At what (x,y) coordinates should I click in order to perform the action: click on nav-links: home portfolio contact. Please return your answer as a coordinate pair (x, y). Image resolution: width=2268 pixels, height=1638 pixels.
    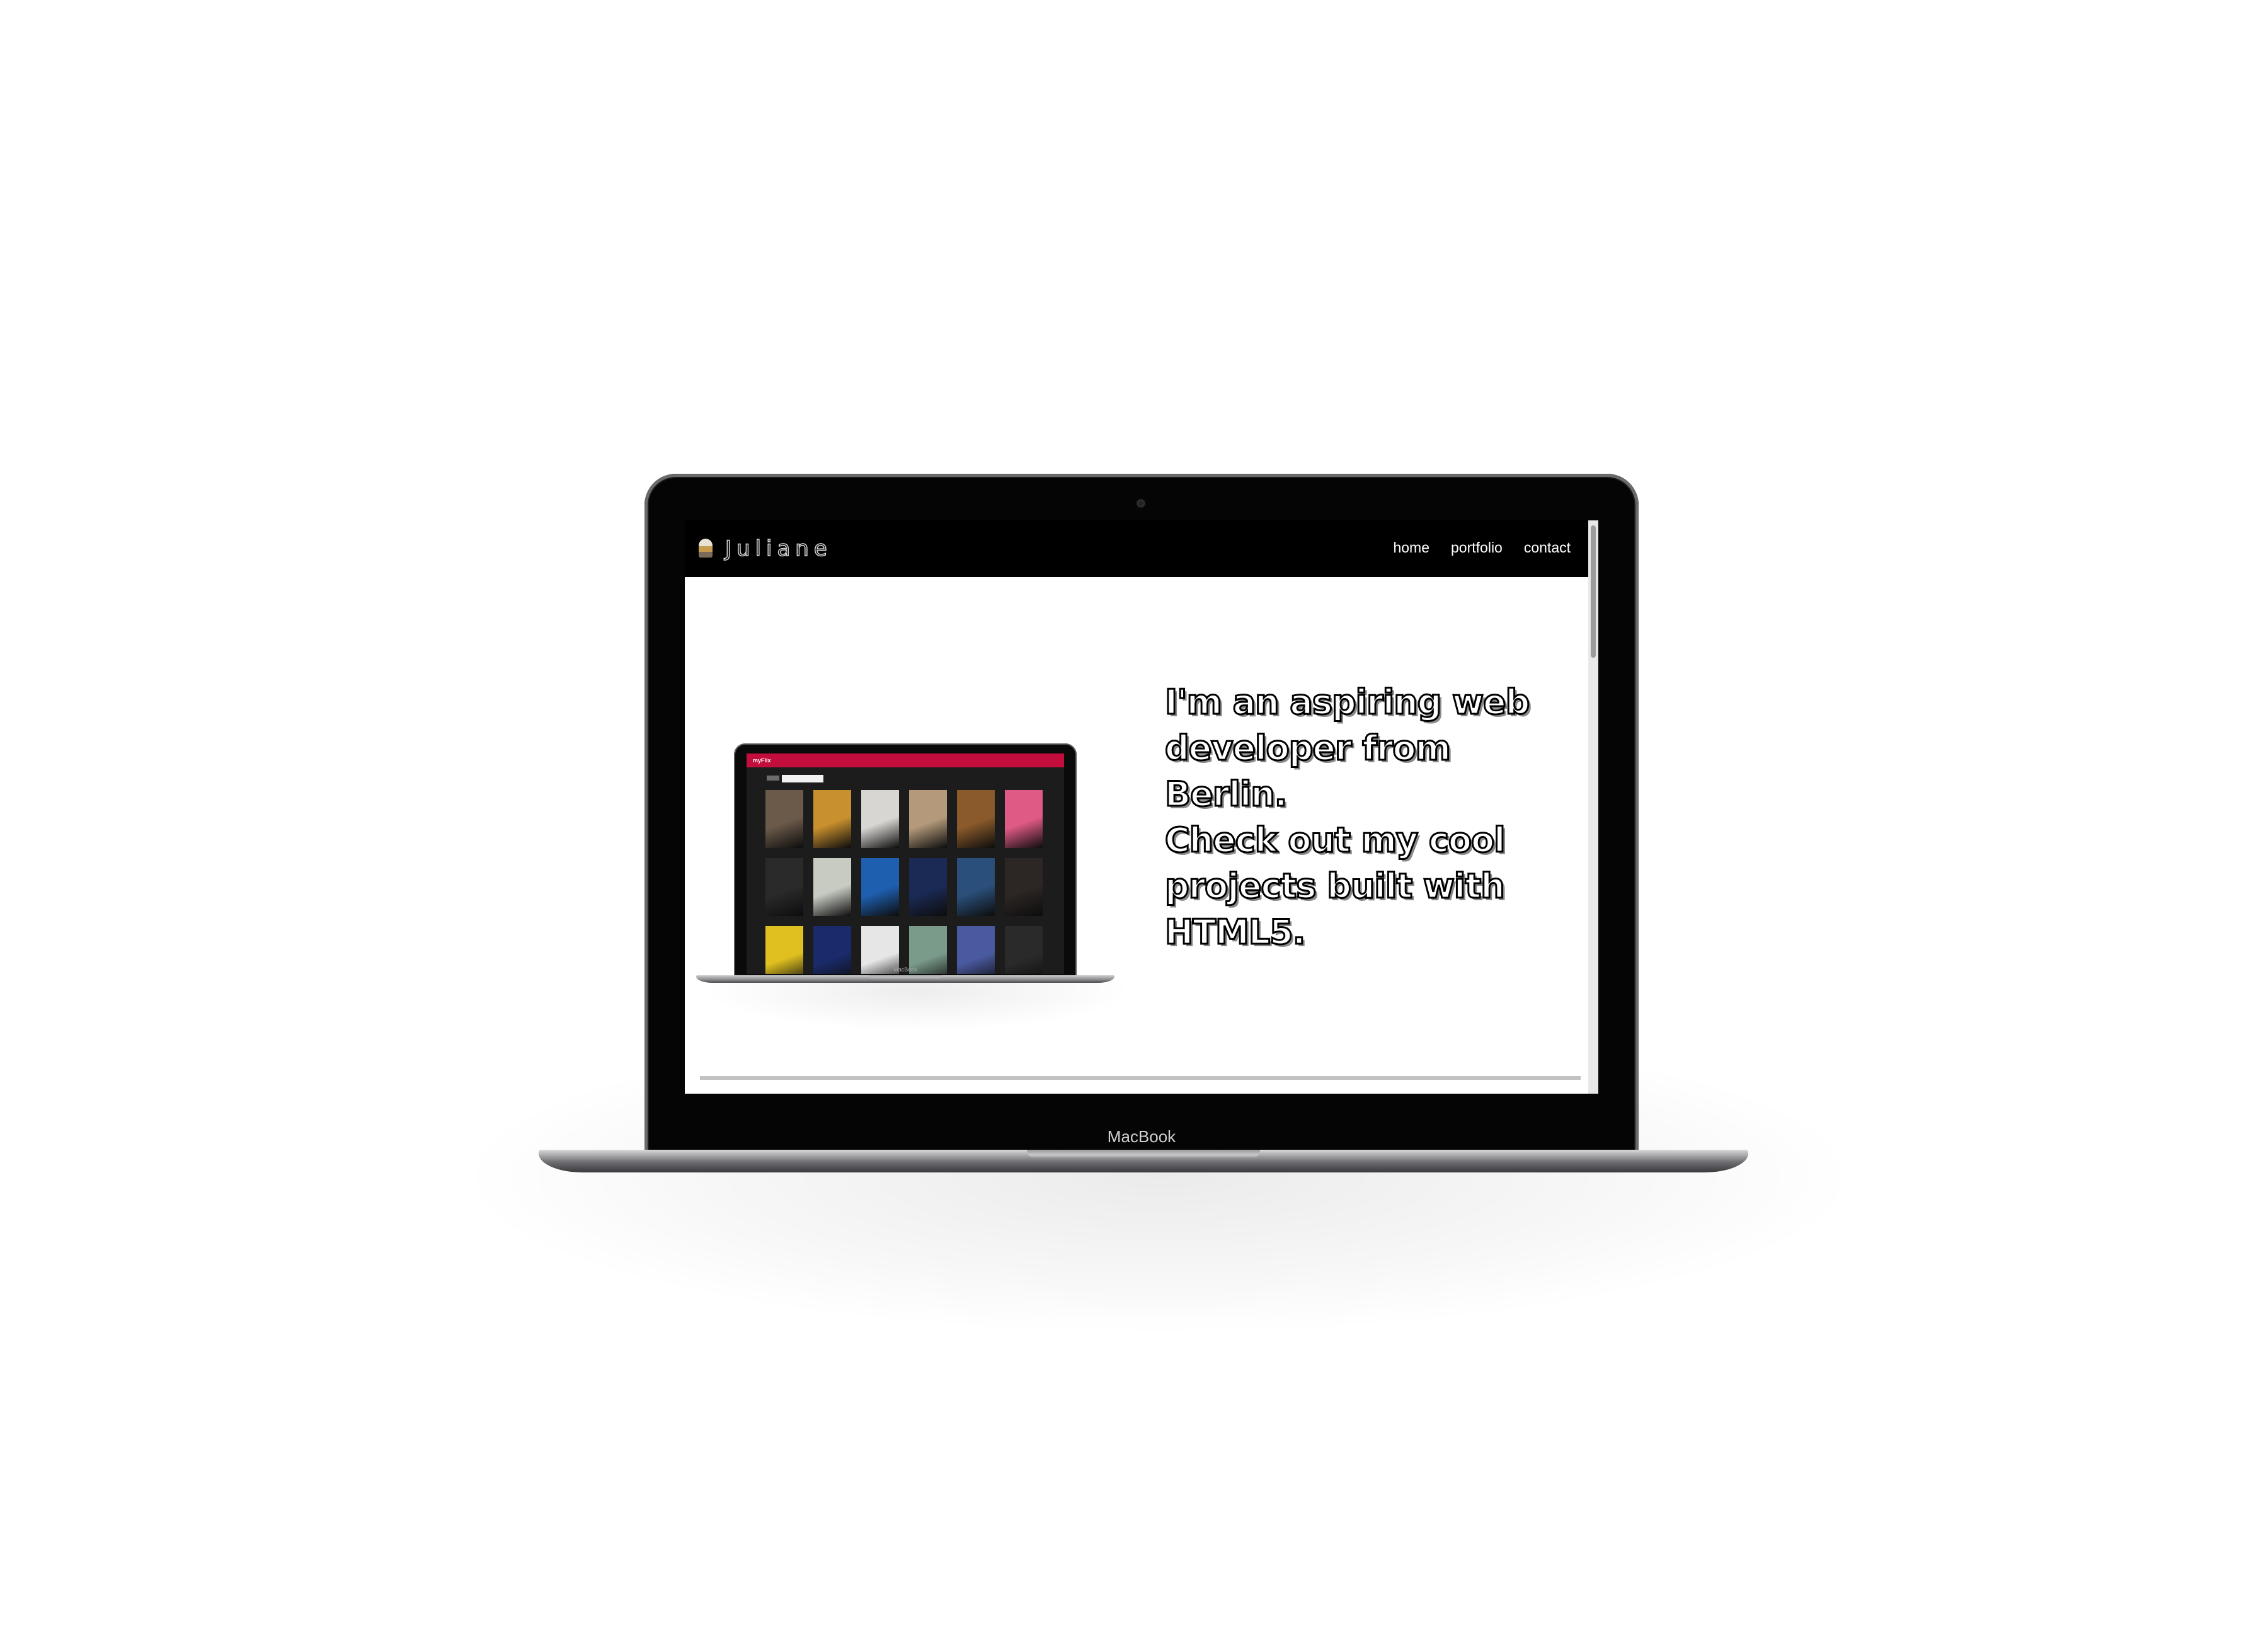
    Looking at the image, I should click on (1482, 547).